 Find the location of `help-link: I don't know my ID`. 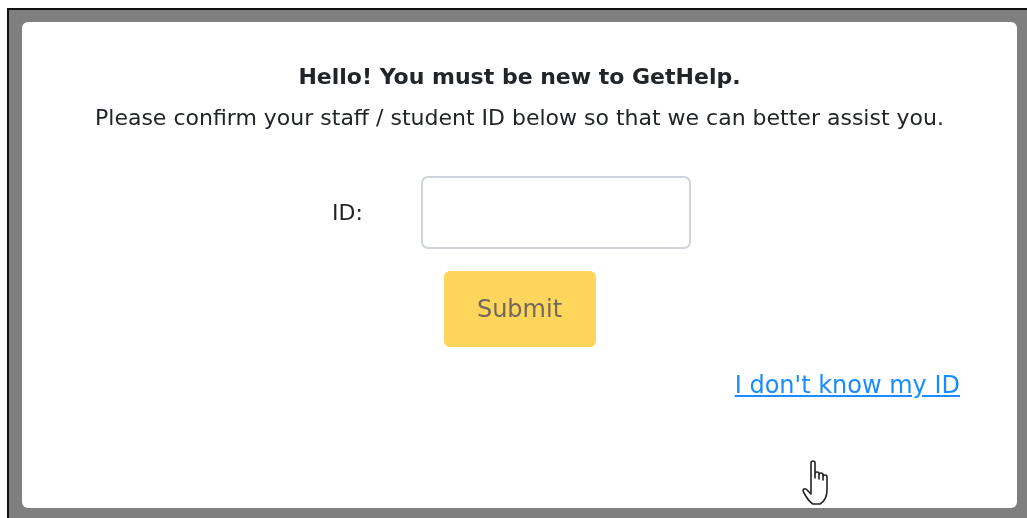

help-link: I don't know my ID is located at coordinates (847, 385).